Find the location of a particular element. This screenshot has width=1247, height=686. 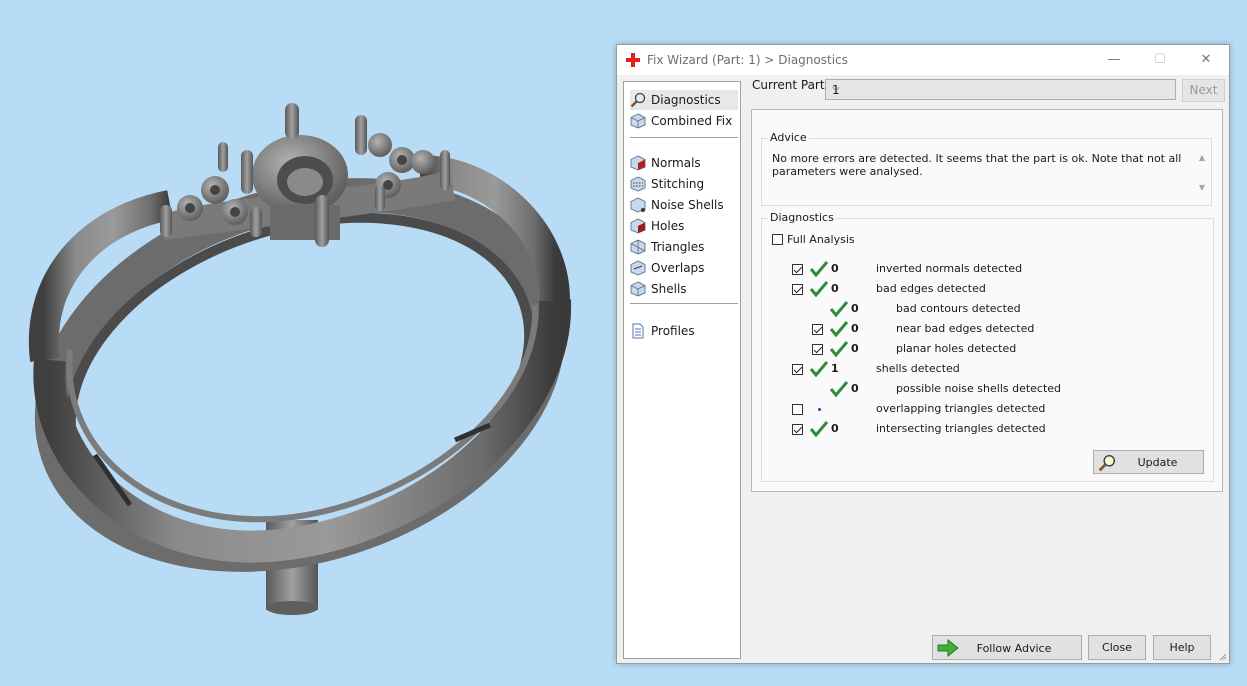

nav-item-profiles: Profiles is located at coordinates (684, 331).